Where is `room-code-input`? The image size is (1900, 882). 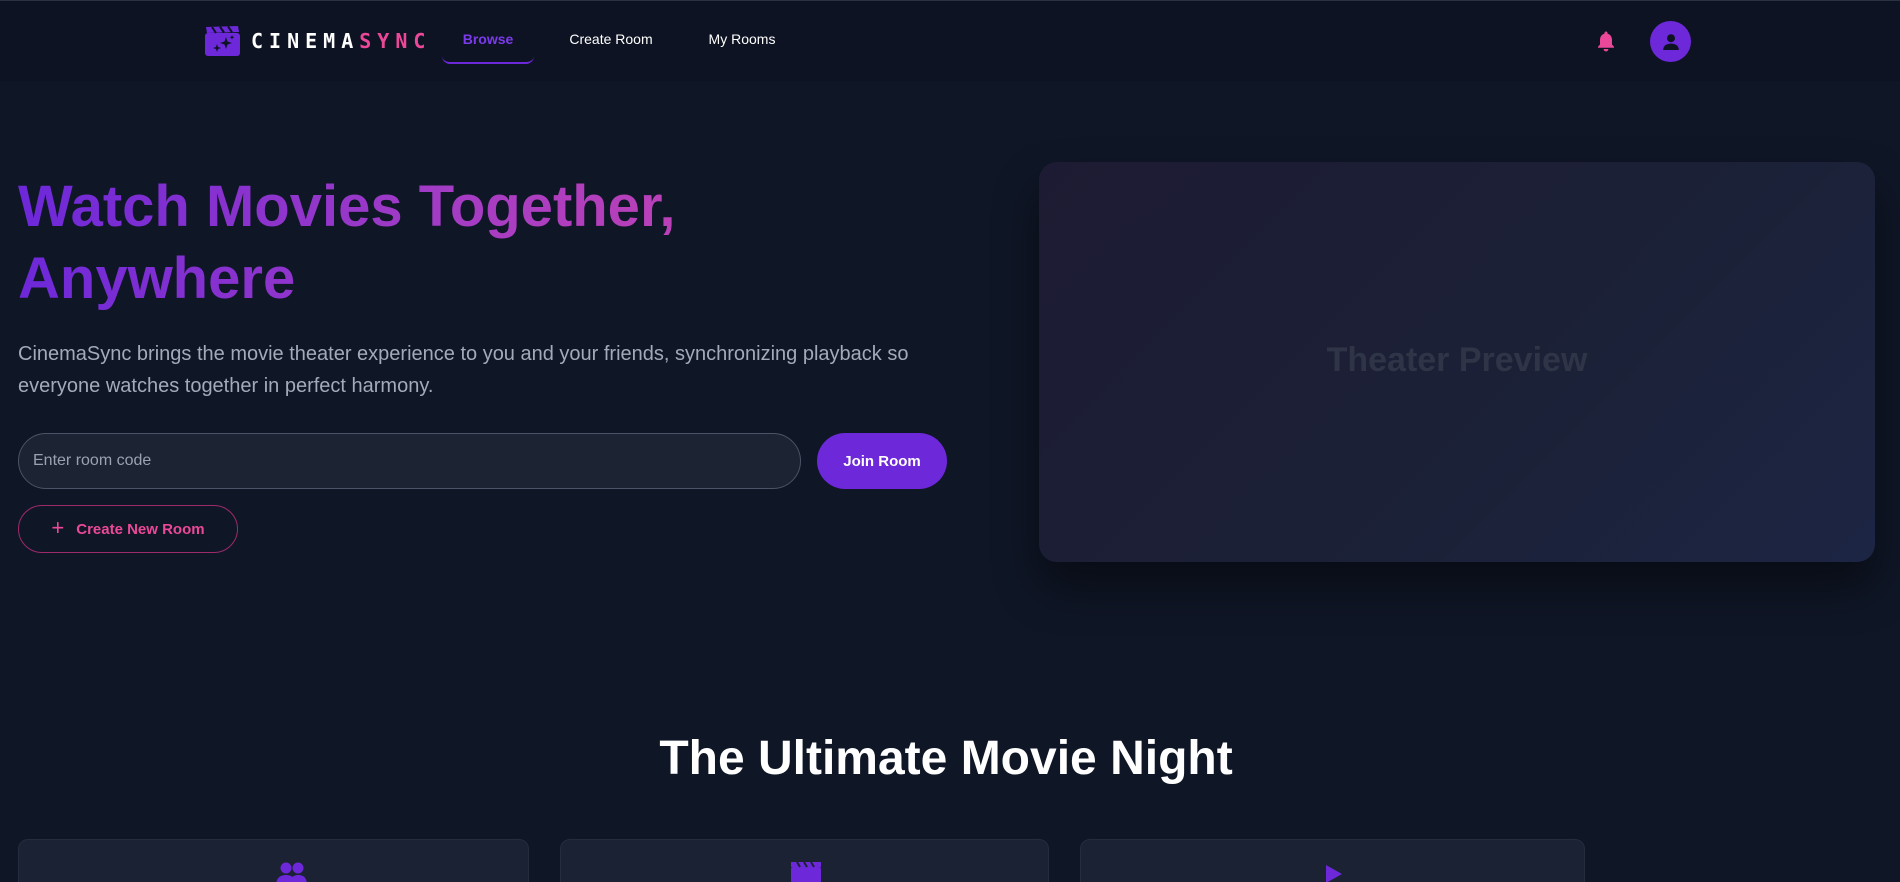
room-code-input is located at coordinates (409, 461).